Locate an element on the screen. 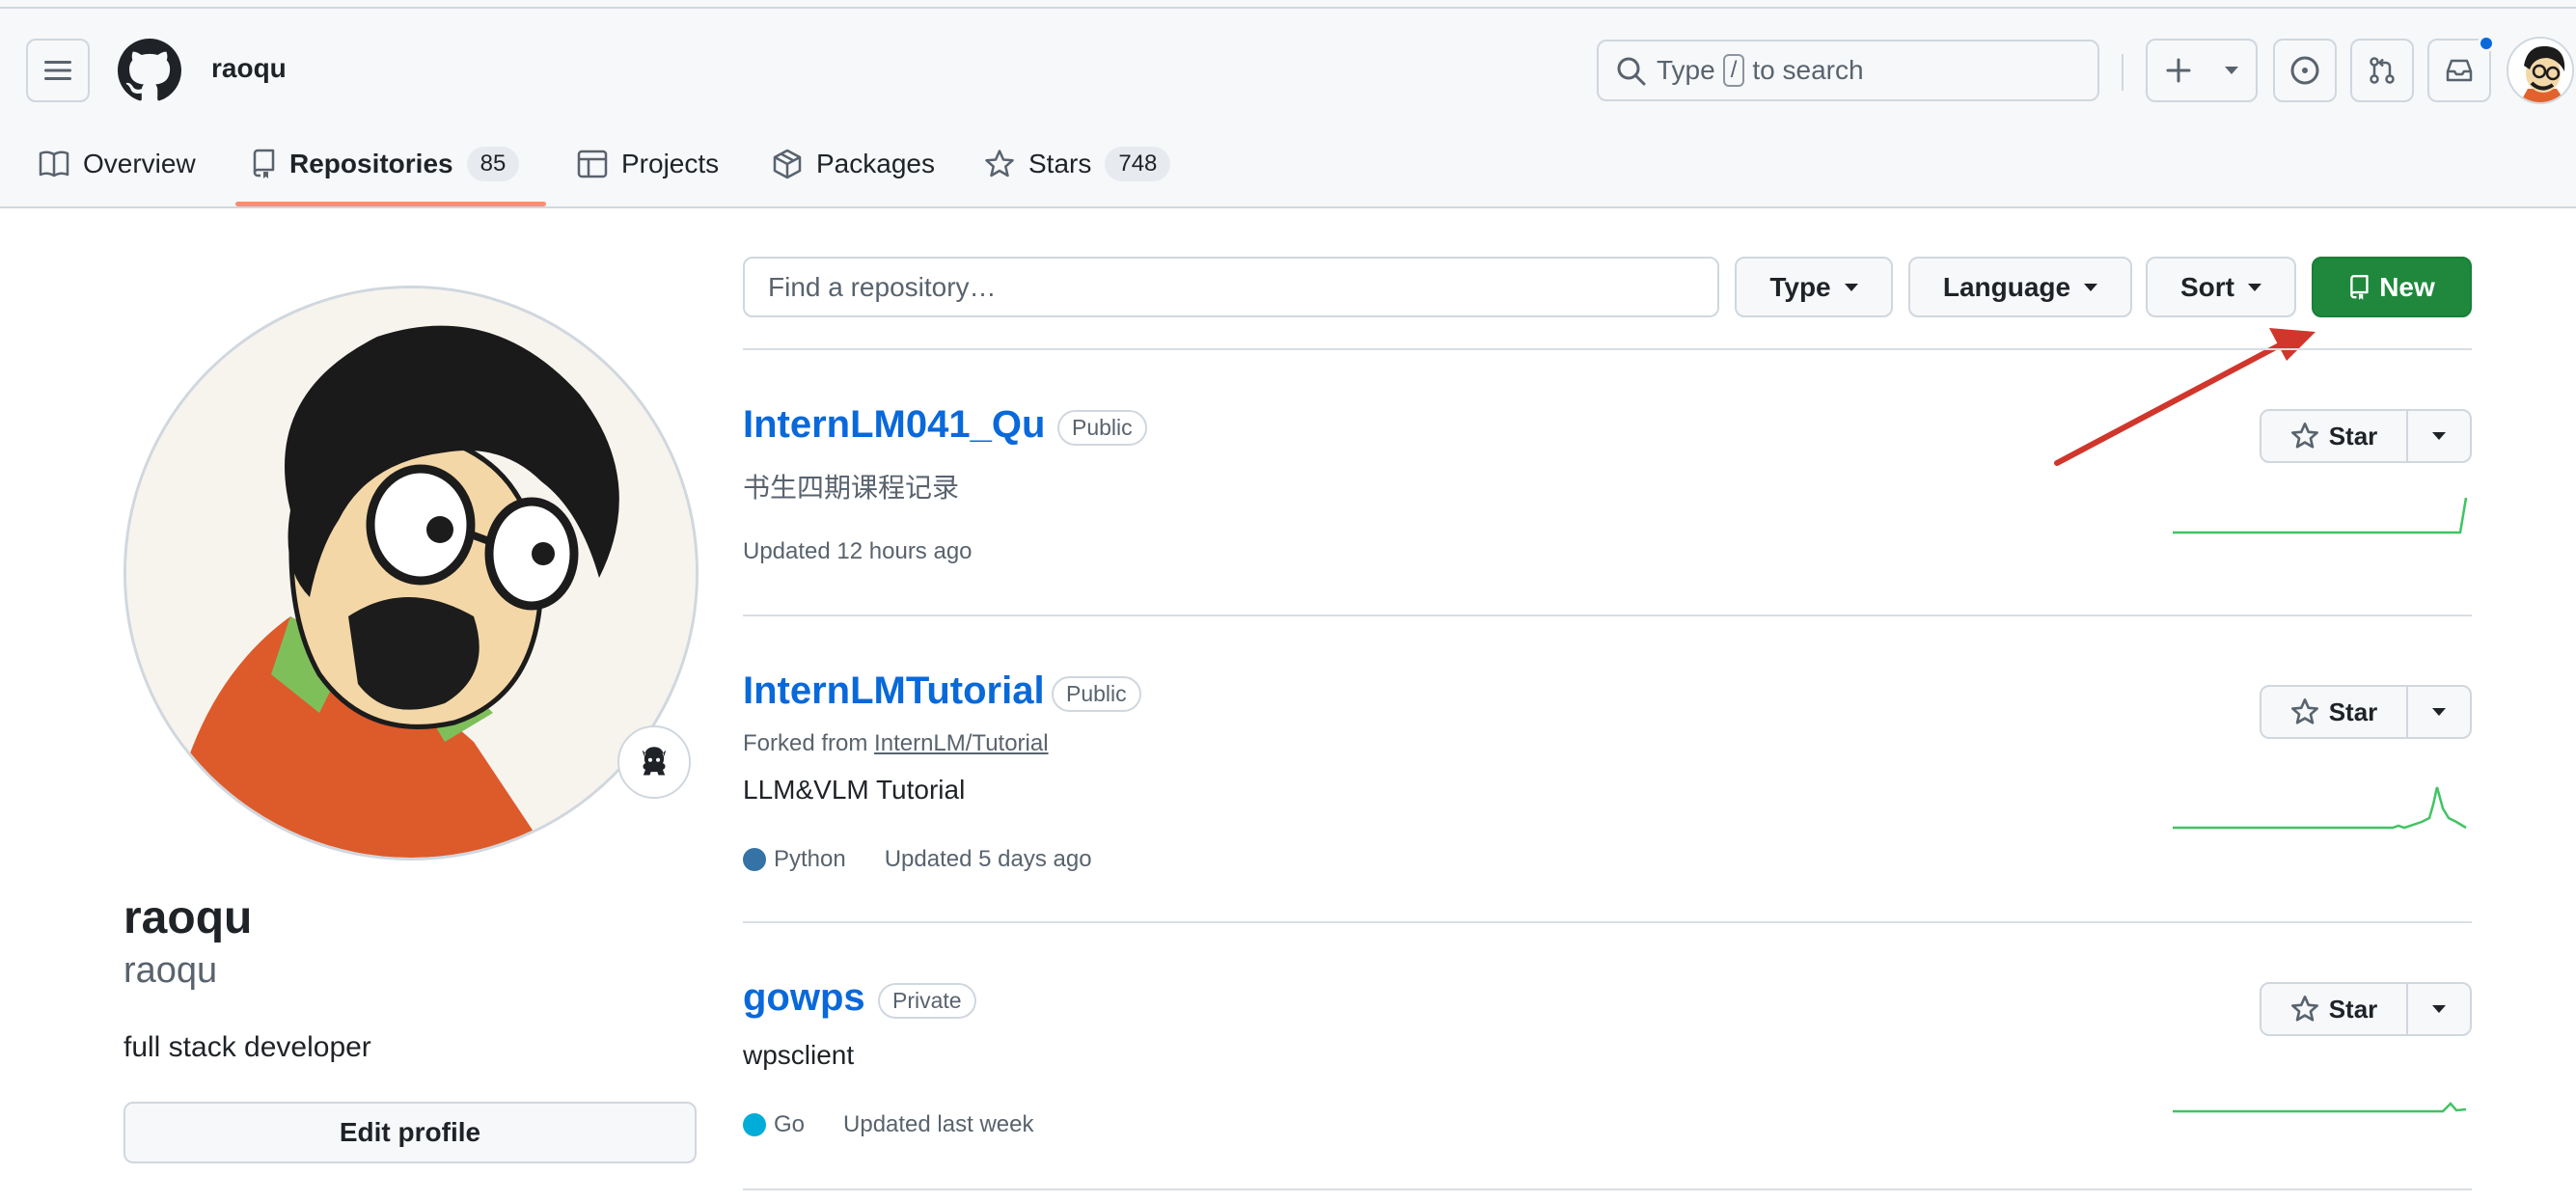 This screenshot has height=1202, width=2576. forked-from: Forked from InternLM/Tutorial is located at coordinates (896, 743).